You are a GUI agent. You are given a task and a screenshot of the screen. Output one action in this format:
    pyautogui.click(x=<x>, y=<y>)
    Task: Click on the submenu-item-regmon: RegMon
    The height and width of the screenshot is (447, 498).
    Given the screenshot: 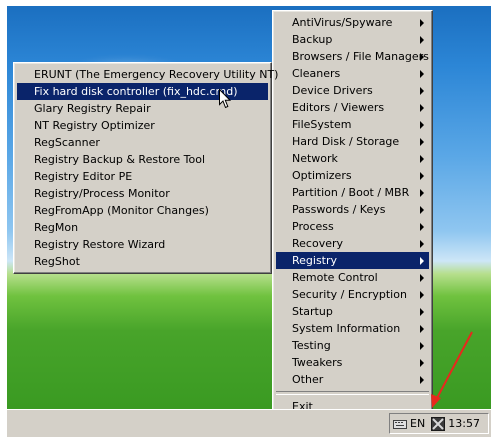 What is the action you would take?
    pyautogui.click(x=142, y=227)
    